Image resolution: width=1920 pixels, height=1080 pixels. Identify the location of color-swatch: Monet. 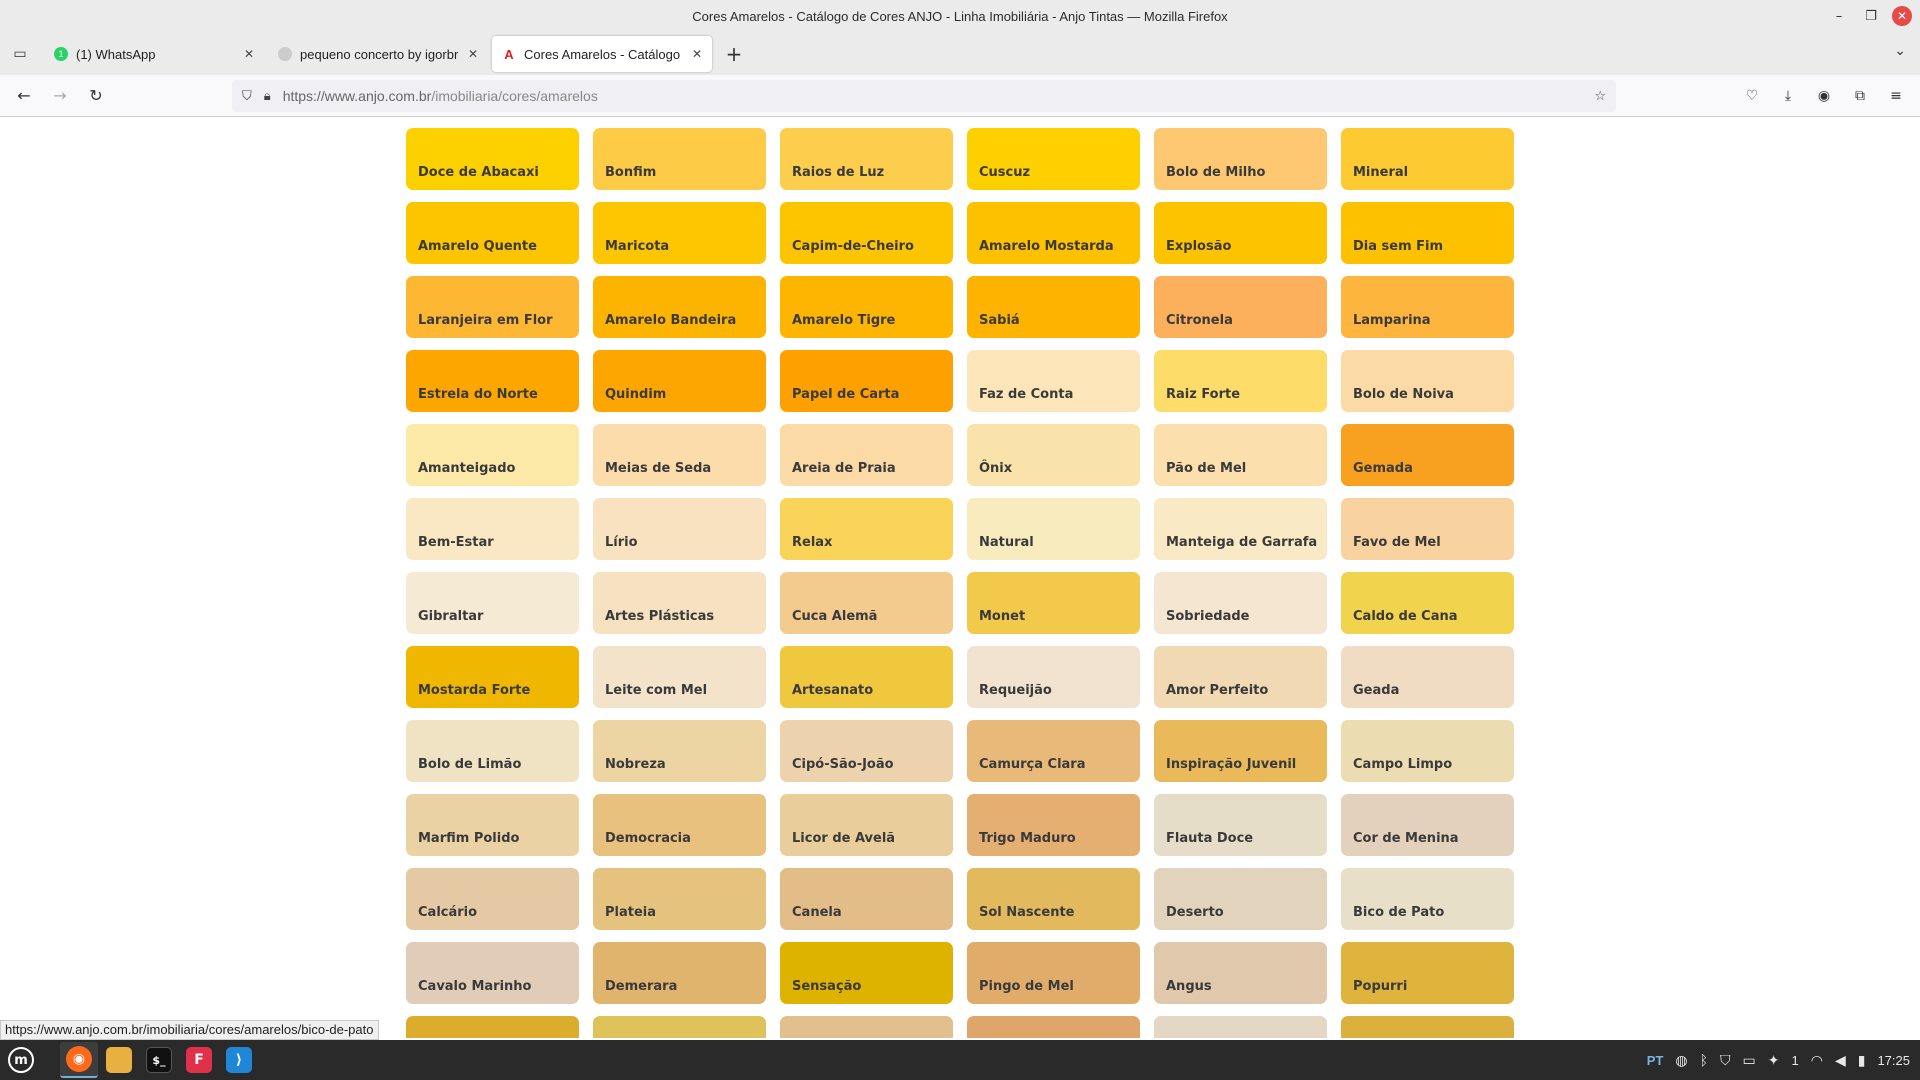
(1053, 603).